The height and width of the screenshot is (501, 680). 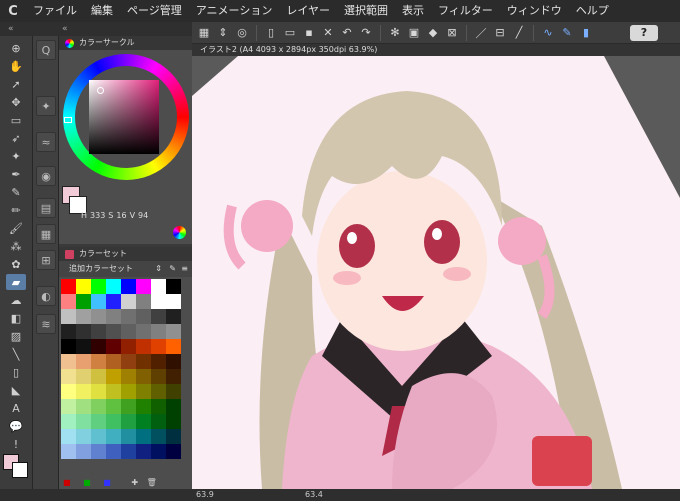 I want to click on grid-icon: ▦, so click(x=204, y=33).